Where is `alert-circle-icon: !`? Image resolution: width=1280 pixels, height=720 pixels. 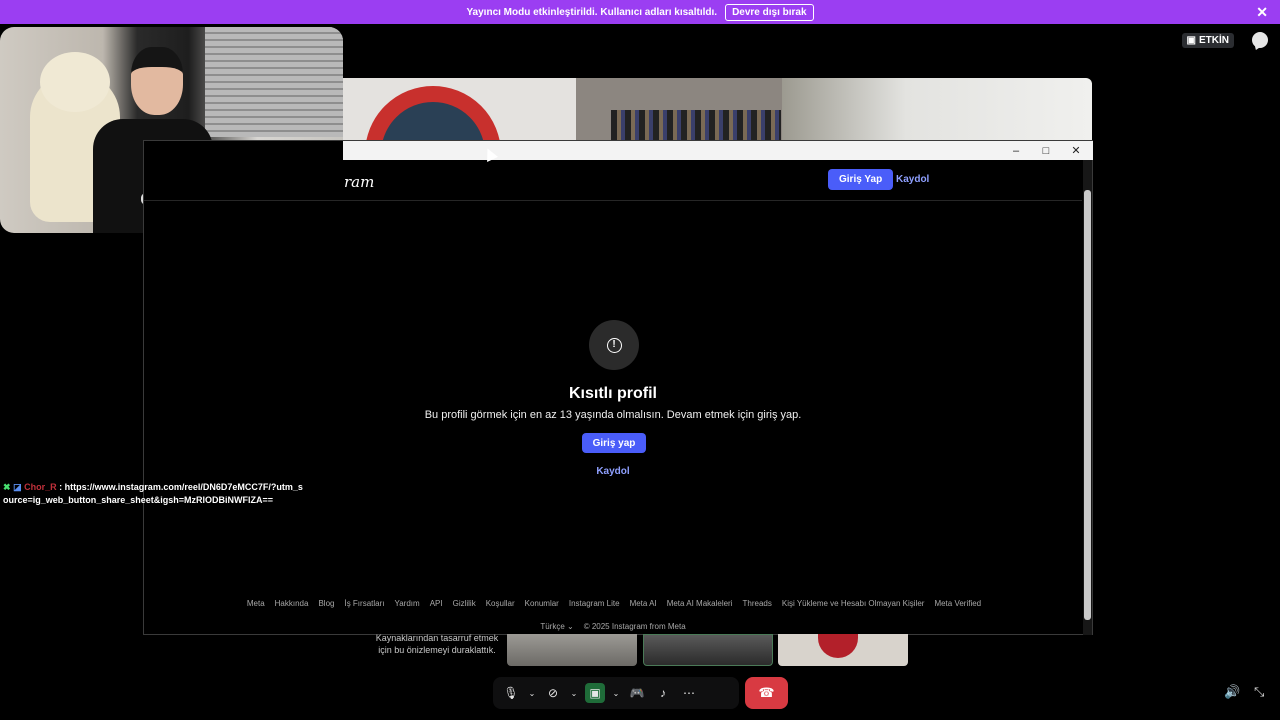
alert-circle-icon: ! is located at coordinates (614, 345).